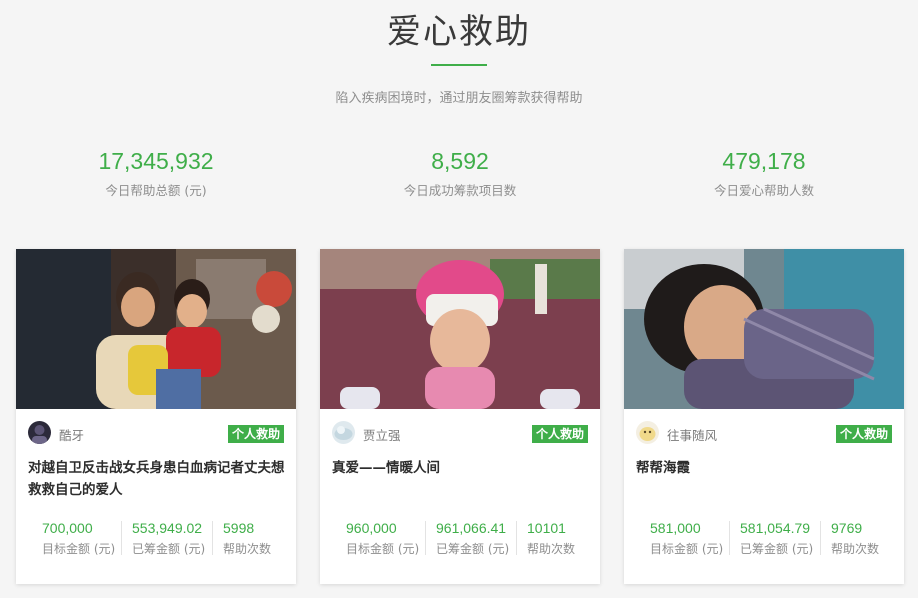 This screenshot has width=918, height=598. I want to click on metric-value: 961,066.41, so click(471, 528).